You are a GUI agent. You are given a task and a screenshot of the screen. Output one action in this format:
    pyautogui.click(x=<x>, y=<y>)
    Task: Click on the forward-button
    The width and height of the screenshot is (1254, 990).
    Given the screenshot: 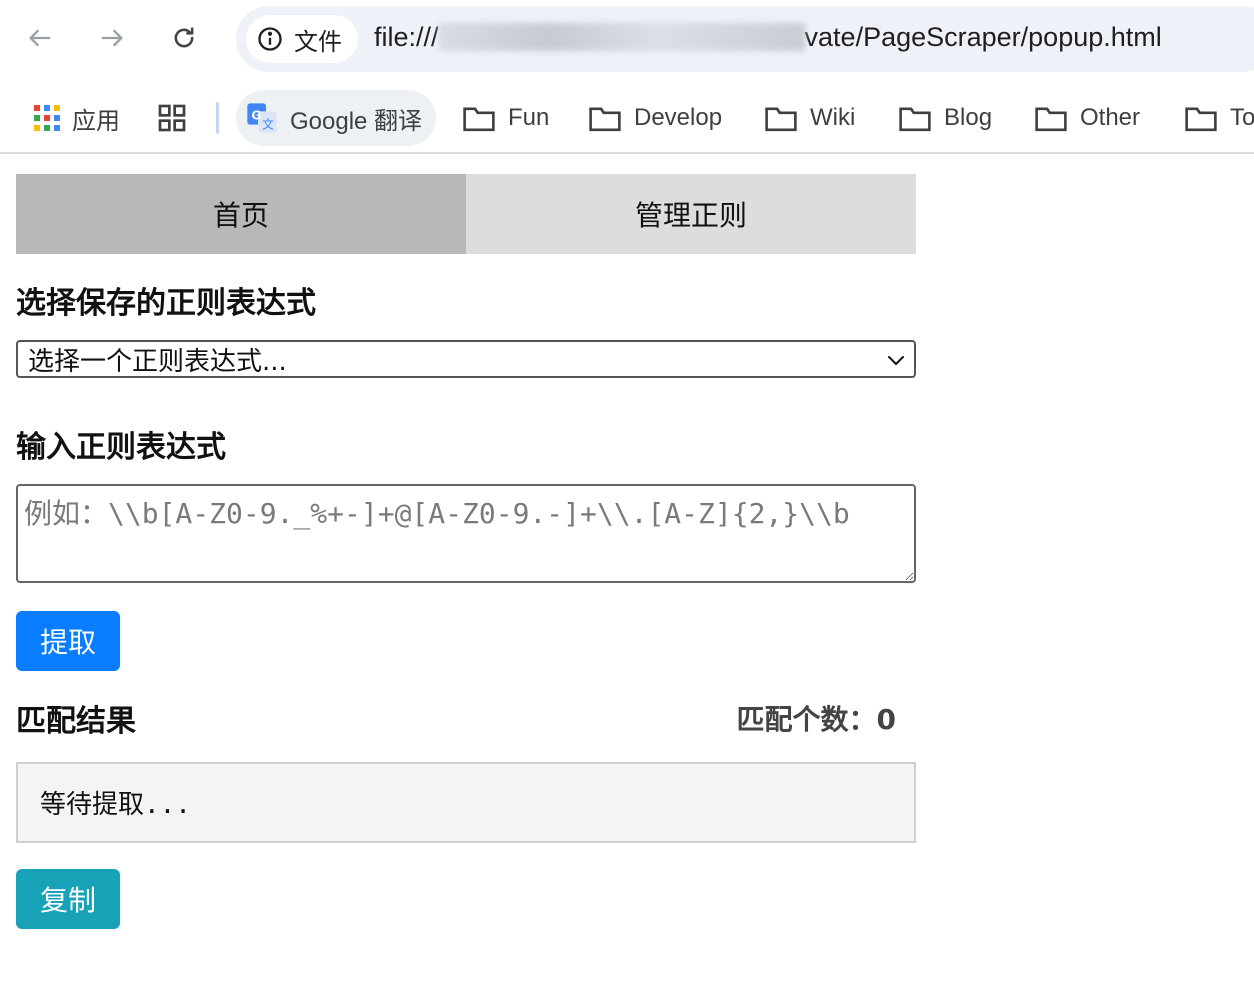 What is the action you would take?
    pyautogui.click(x=112, y=38)
    